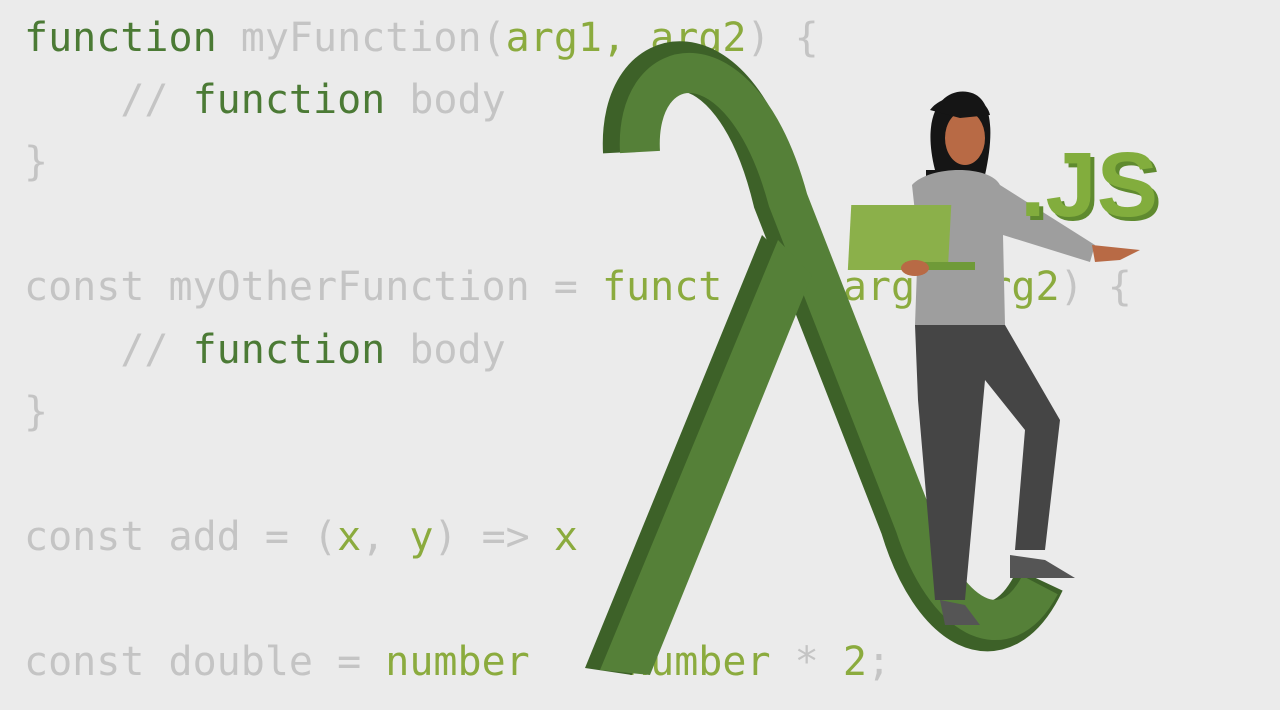  I want to click on js-logo-face: .JS, so click(1089, 185).